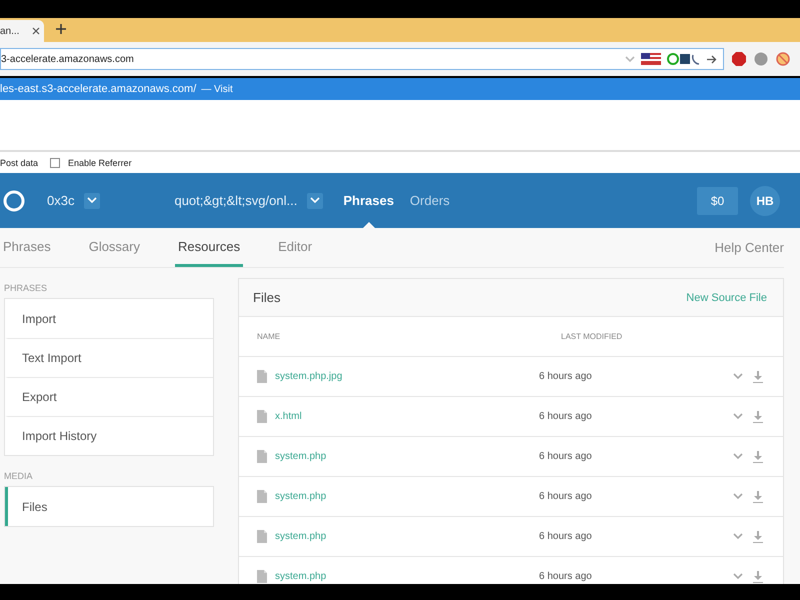 Image resolution: width=800 pixels, height=600 pixels. Describe the element at coordinates (109, 506) in the screenshot. I see `sidebar-item: Files` at that location.